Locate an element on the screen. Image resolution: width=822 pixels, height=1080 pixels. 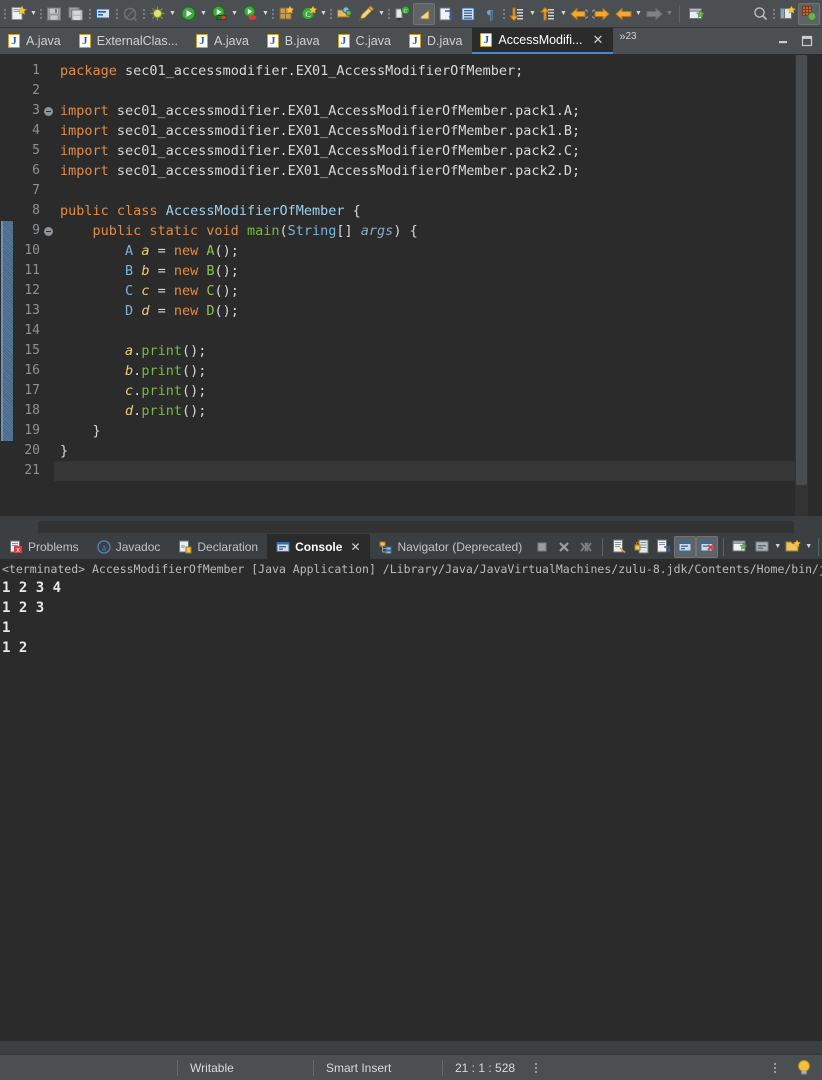
next-annotation-dropdown-icon: ▼ is located at coordinates (532, 14).